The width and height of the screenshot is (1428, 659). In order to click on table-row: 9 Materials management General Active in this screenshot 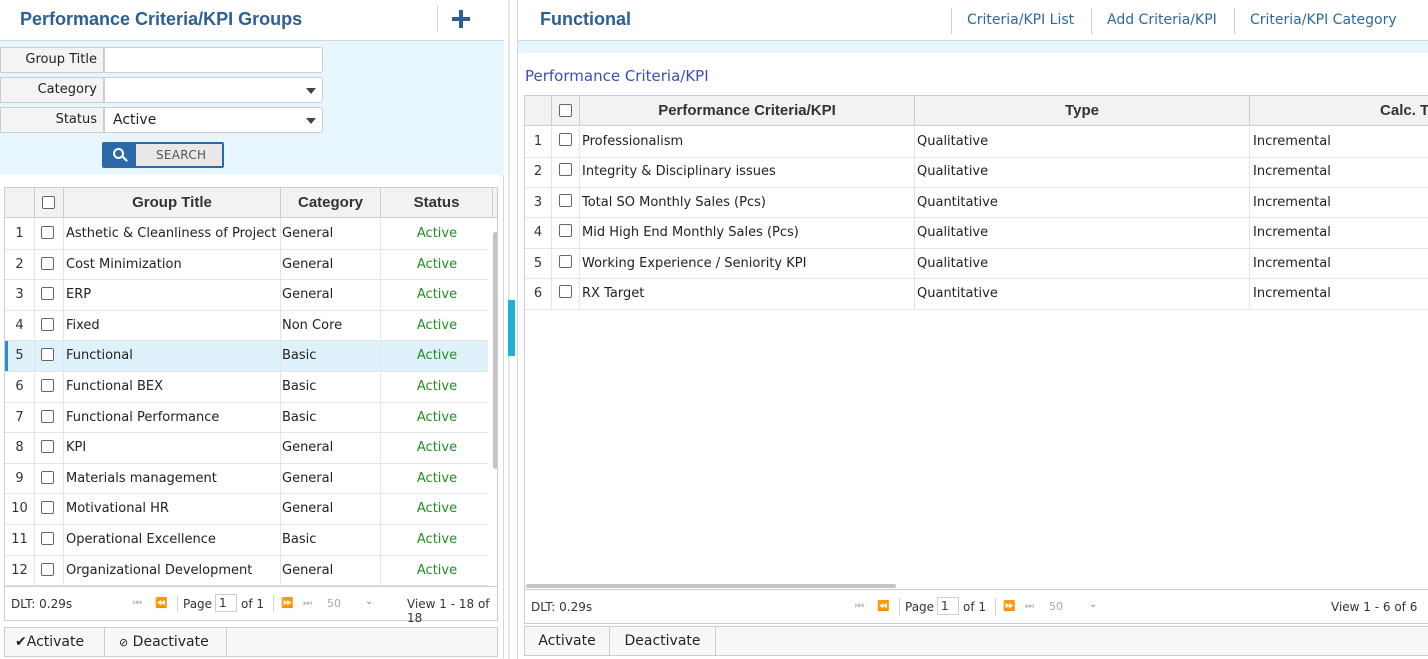, I will do `click(246, 479)`.